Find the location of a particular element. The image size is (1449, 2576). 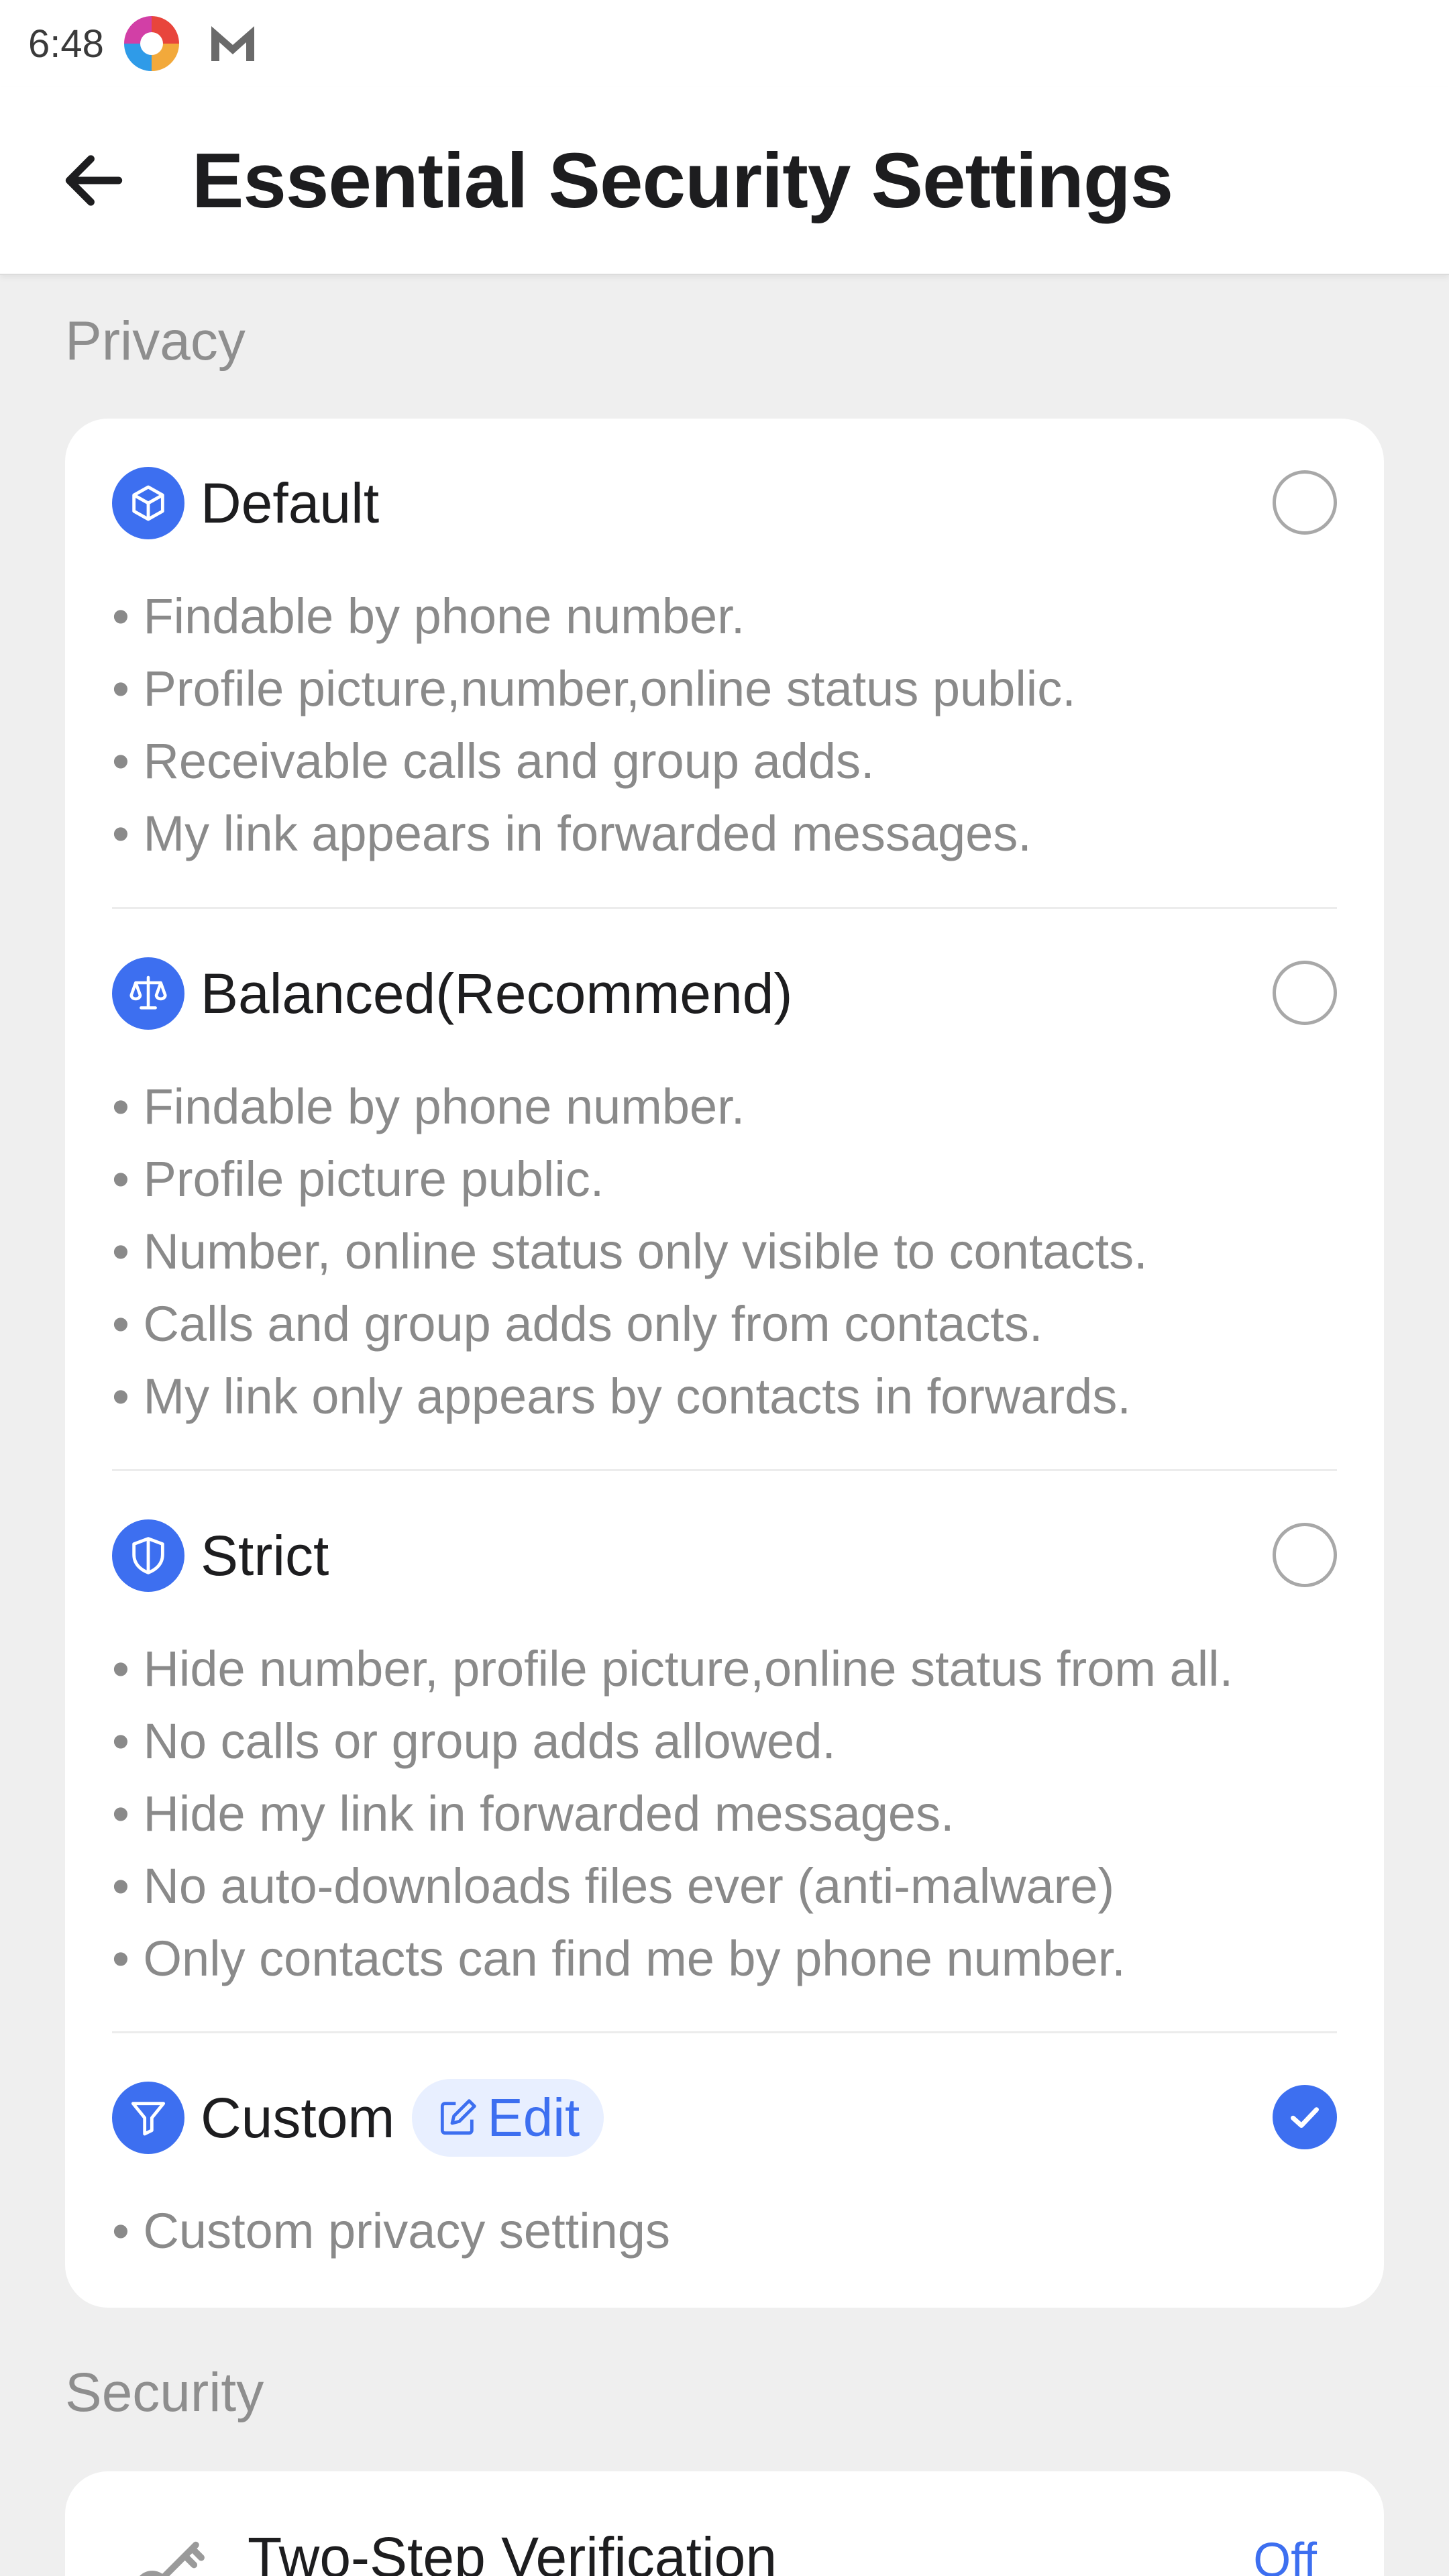

bullet-item: No calls or group adds allowed. is located at coordinates (724, 1741).